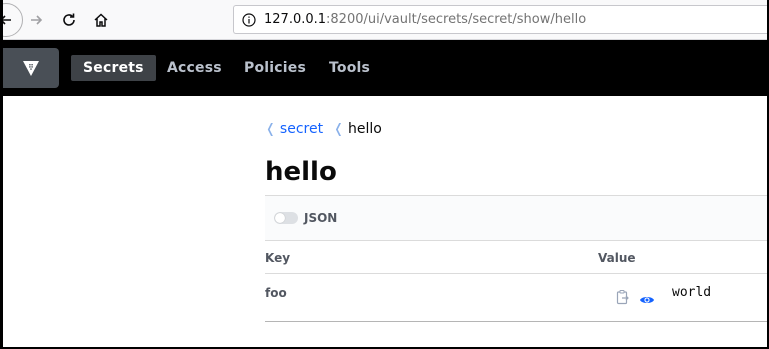 The image size is (769, 349). Describe the element at coordinates (349, 68) in the screenshot. I see `nav-tools: Tools` at that location.